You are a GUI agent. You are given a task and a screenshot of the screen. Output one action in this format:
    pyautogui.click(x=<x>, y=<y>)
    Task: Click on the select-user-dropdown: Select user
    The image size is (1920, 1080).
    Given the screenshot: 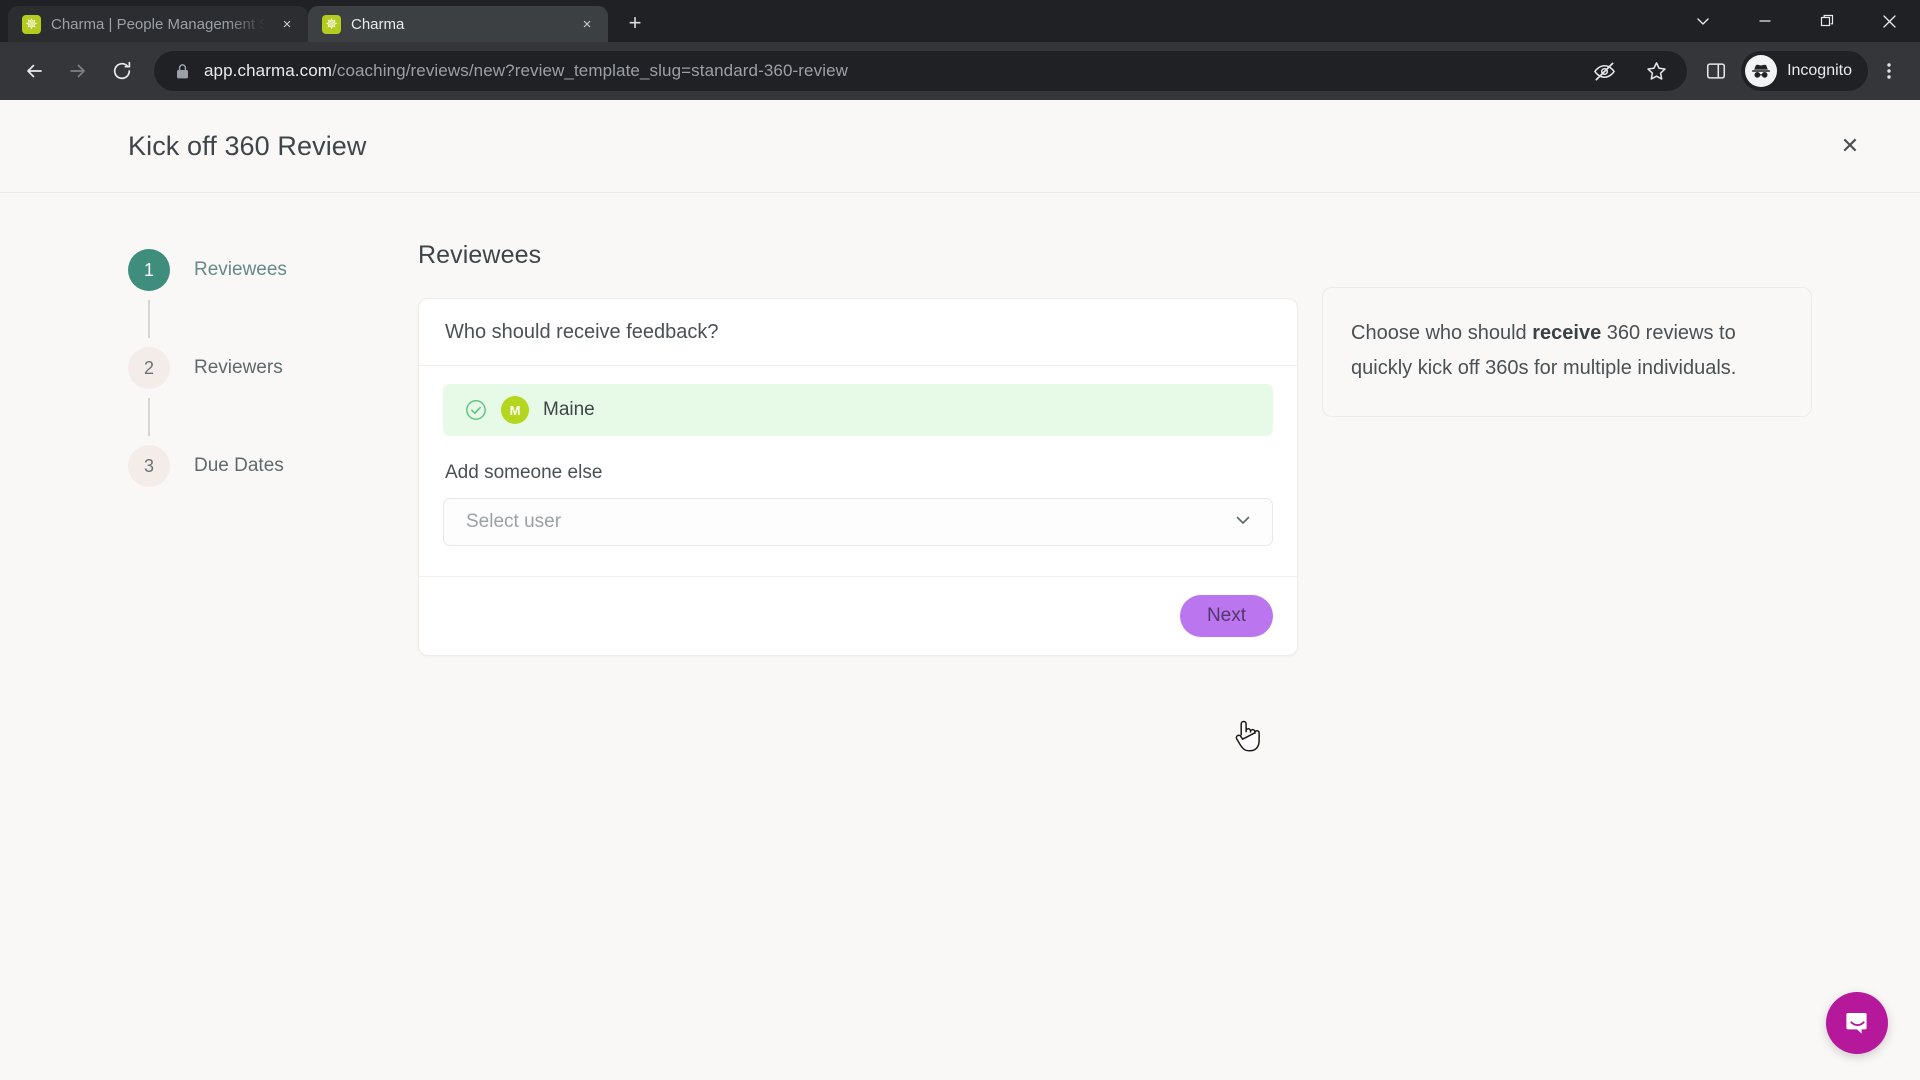 What is the action you would take?
    pyautogui.click(x=858, y=522)
    